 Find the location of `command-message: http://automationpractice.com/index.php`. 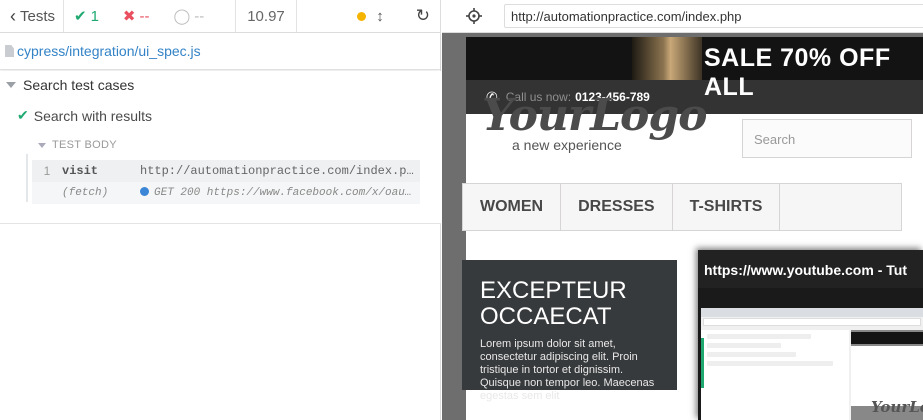

command-message: http://automationpractice.com/index.php is located at coordinates (277, 171).